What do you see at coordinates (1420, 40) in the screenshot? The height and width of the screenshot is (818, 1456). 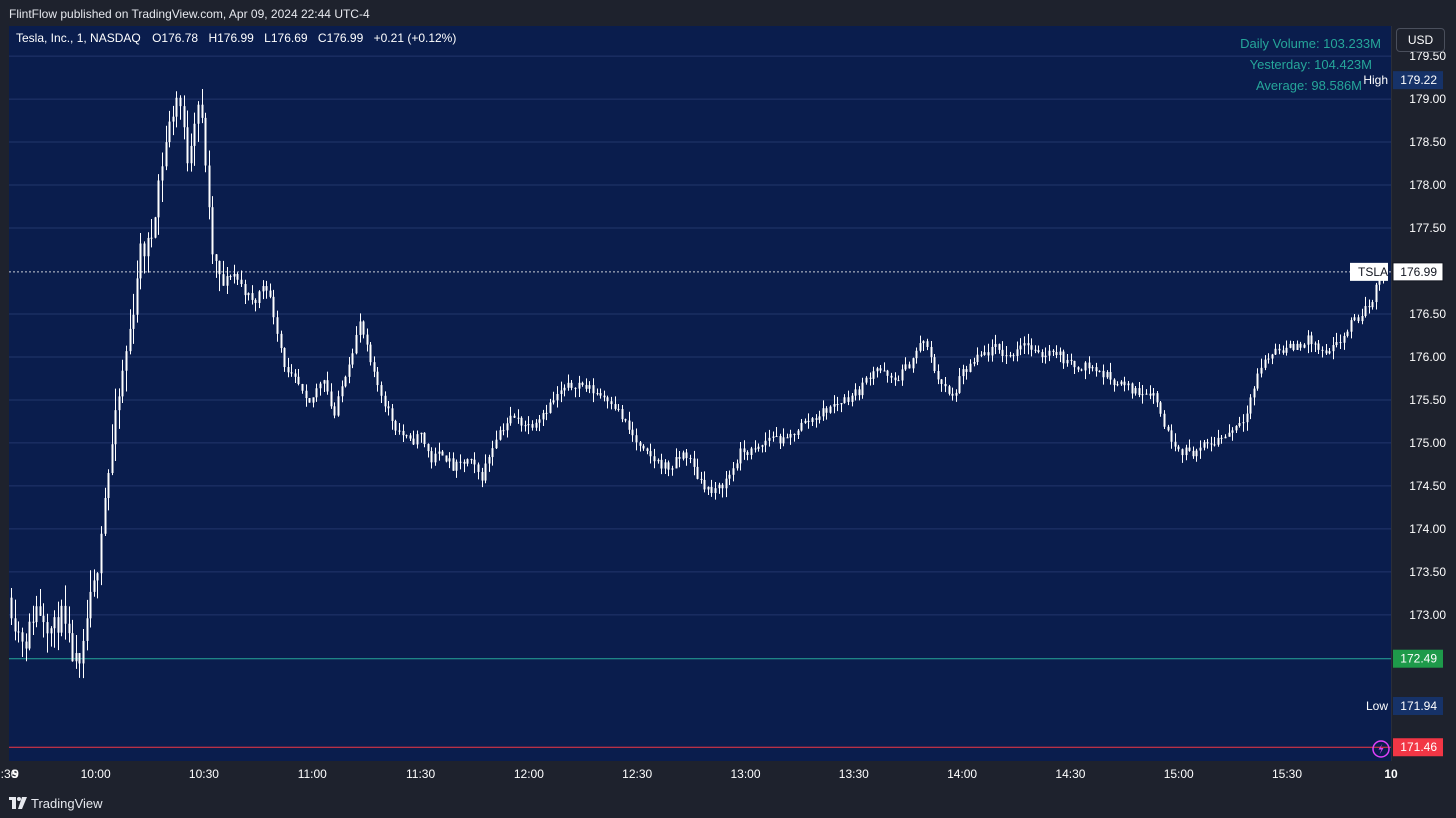 I see `currency-button: USD` at bounding box center [1420, 40].